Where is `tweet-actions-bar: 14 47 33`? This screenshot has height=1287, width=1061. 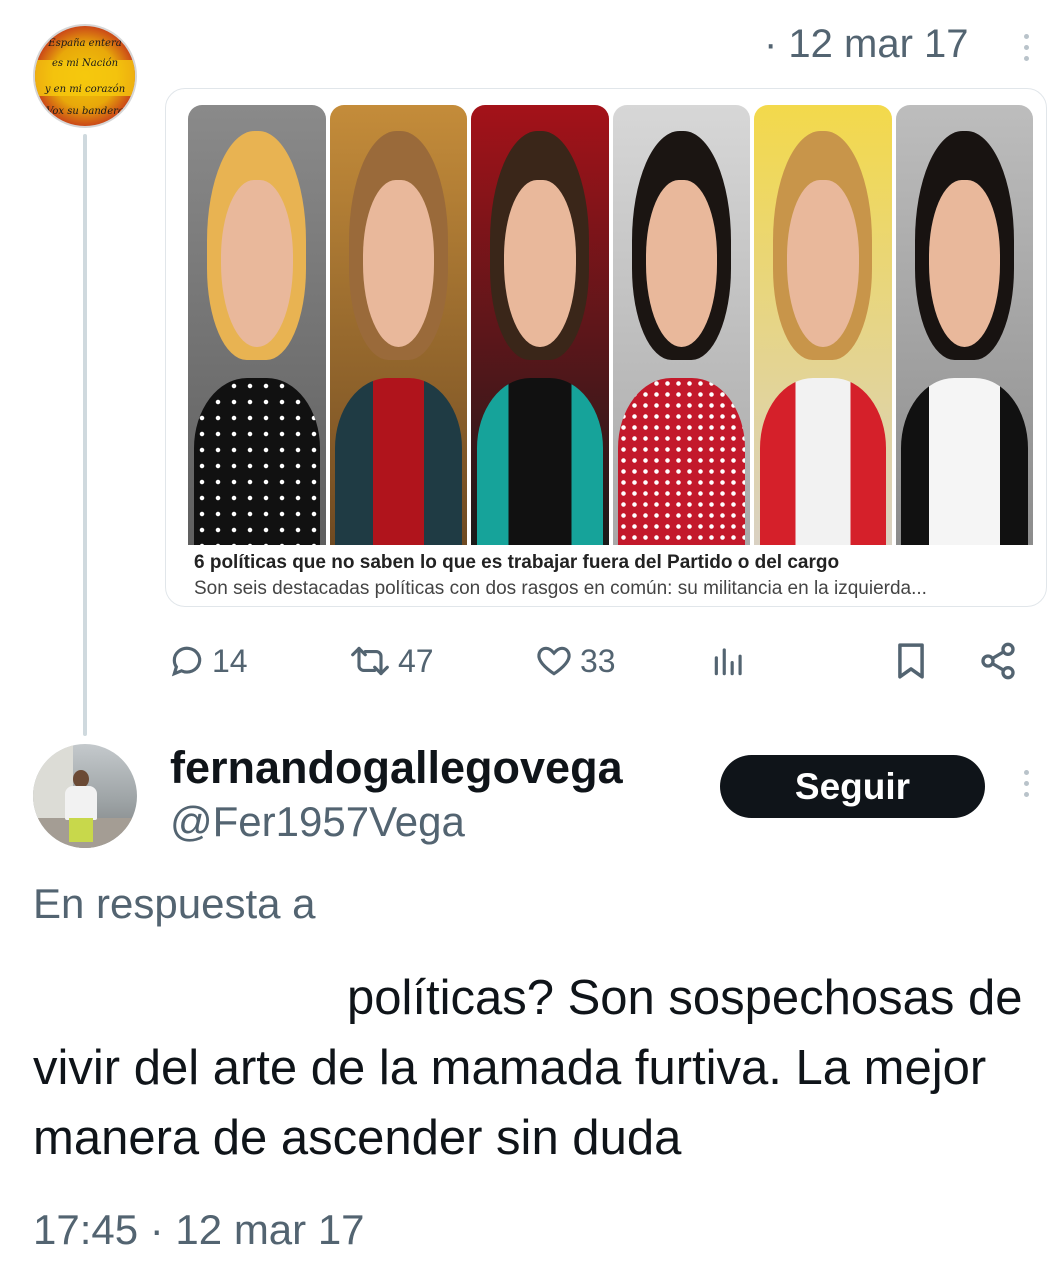
tweet-actions-bar: 14 47 33 is located at coordinates (598, 661).